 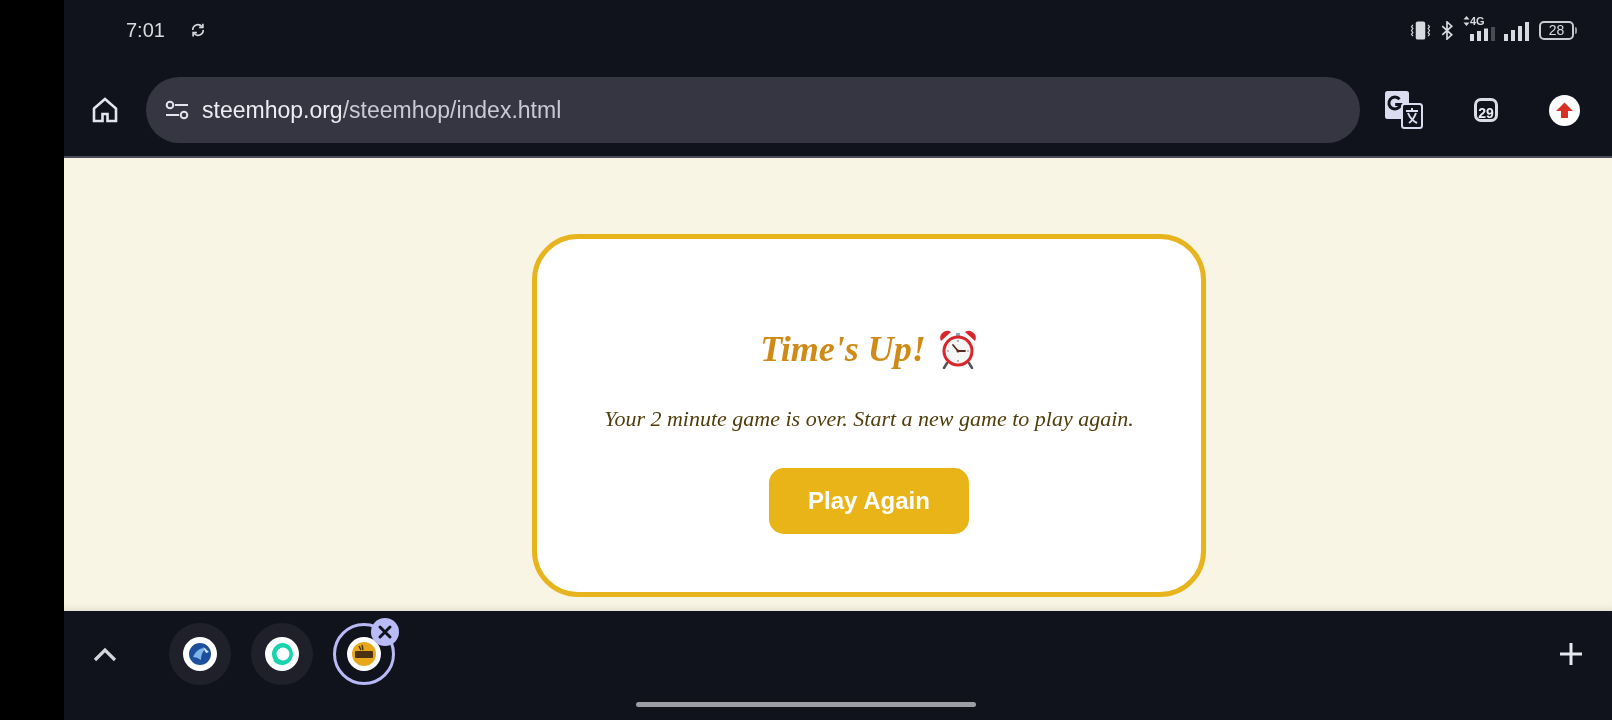 I want to click on battery-indicator: 28, so click(x=1556, y=30).